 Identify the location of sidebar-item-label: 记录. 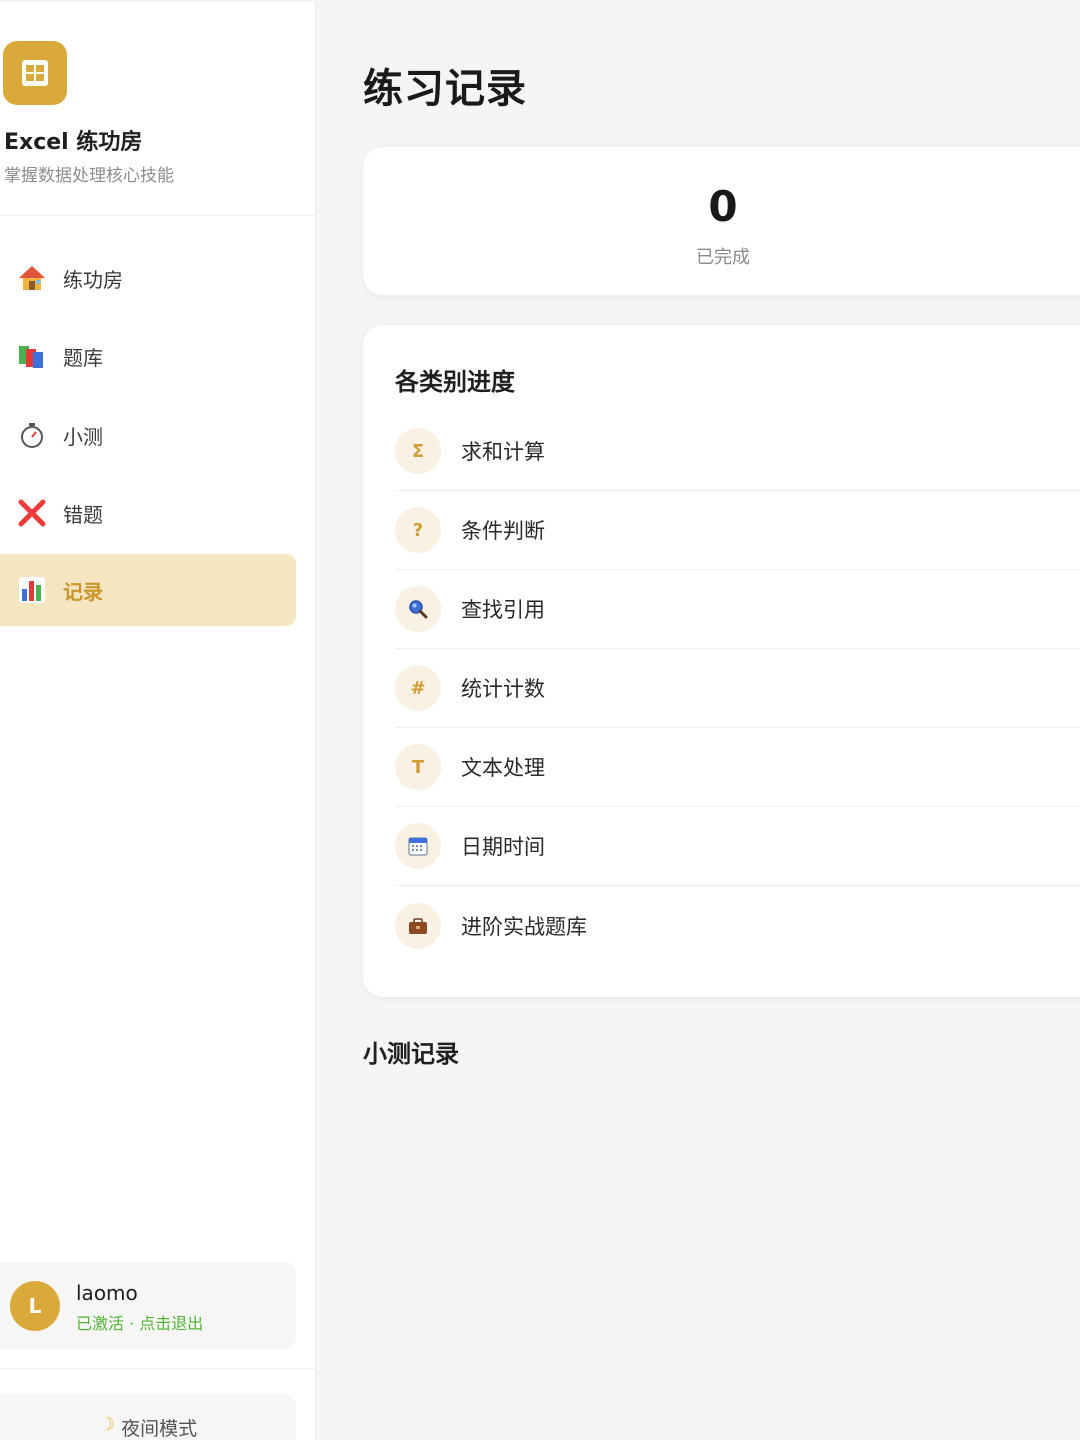
(83, 591).